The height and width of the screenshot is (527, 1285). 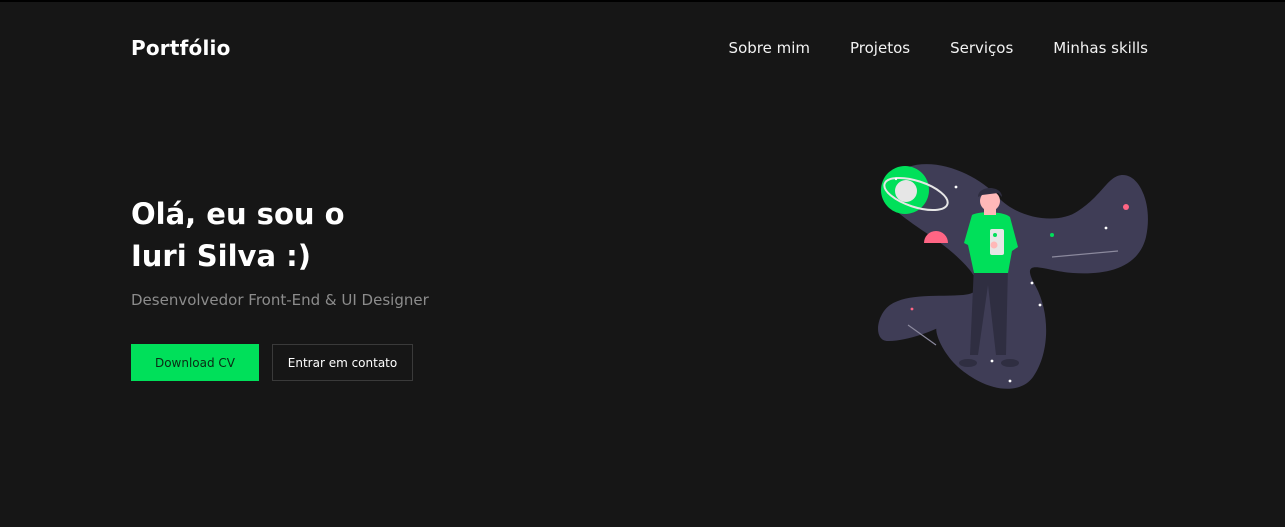 What do you see at coordinates (341, 235) in the screenshot?
I see `hero-title: Olá, eu sou o Iuri Silva :)` at bounding box center [341, 235].